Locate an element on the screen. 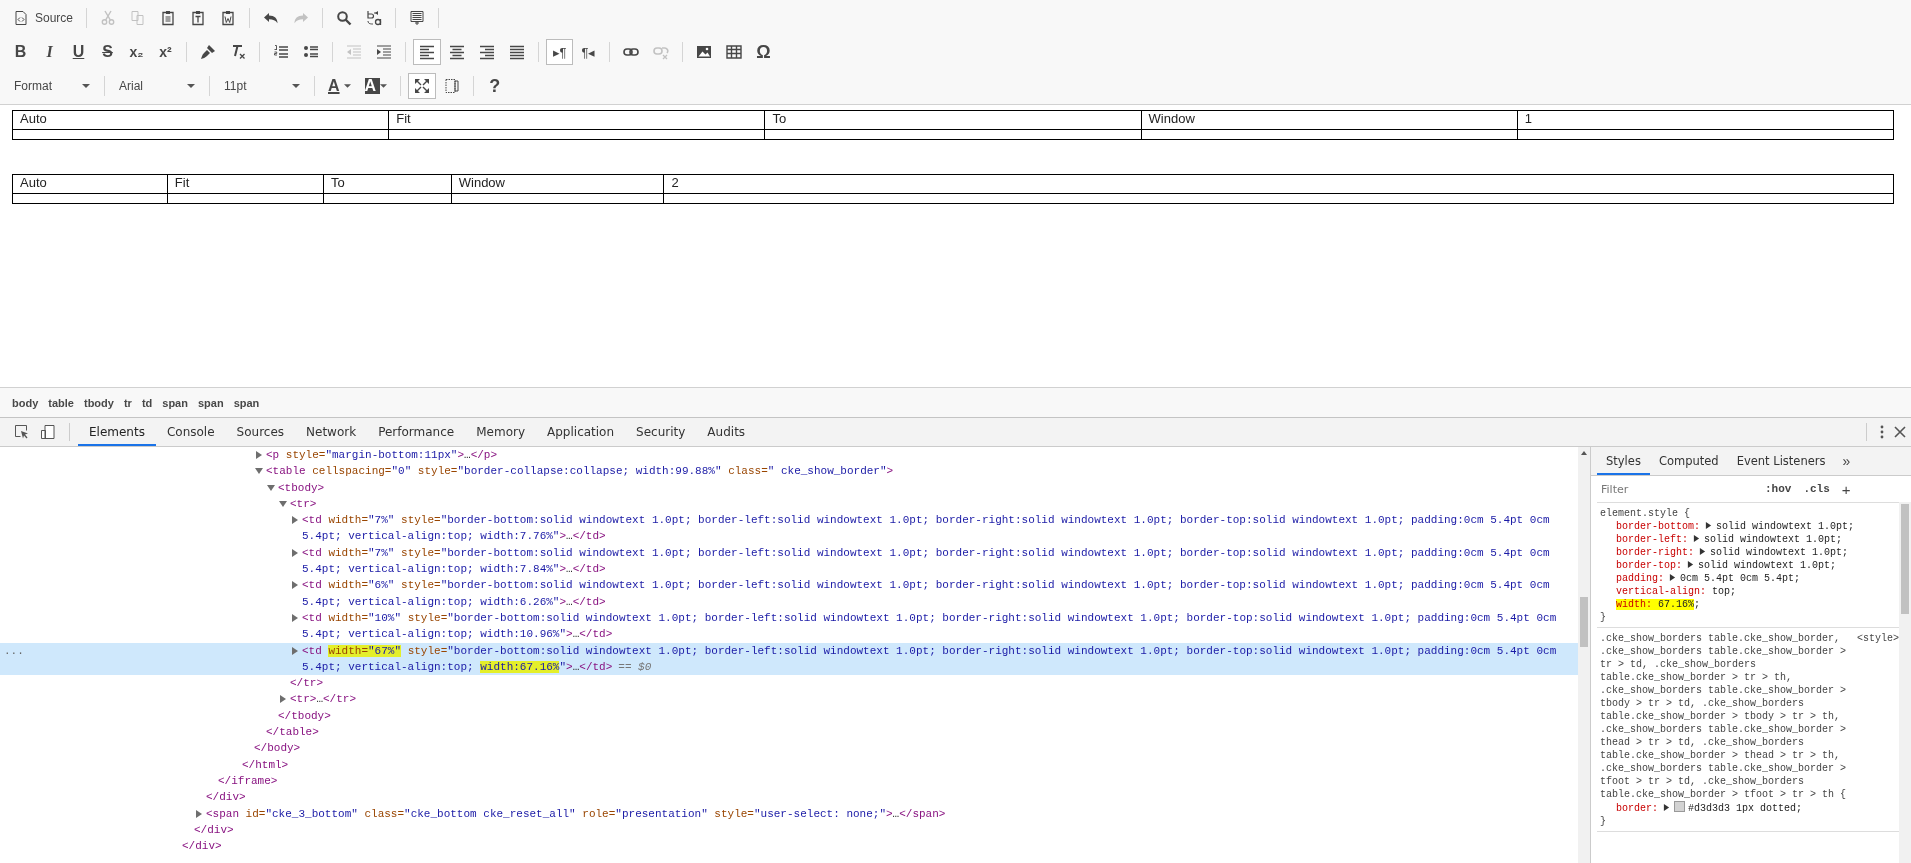 The height and width of the screenshot is (863, 1911). class-toggle: .cls is located at coordinates (1816, 489).